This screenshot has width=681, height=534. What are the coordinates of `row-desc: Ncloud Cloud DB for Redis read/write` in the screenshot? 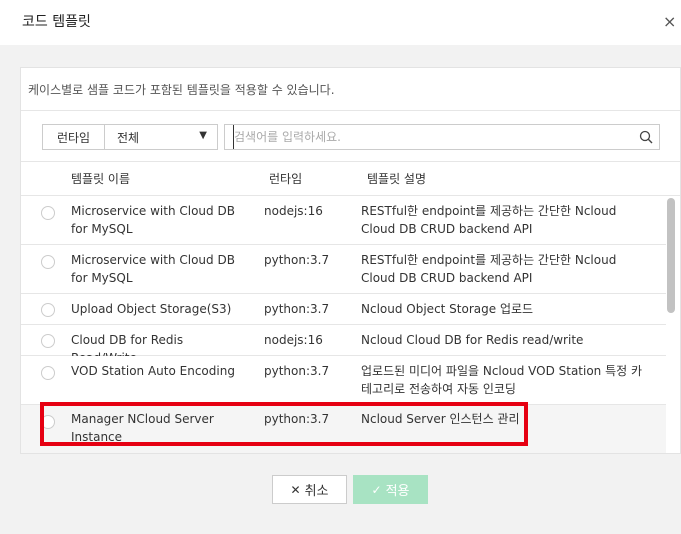 It's located at (472, 340).